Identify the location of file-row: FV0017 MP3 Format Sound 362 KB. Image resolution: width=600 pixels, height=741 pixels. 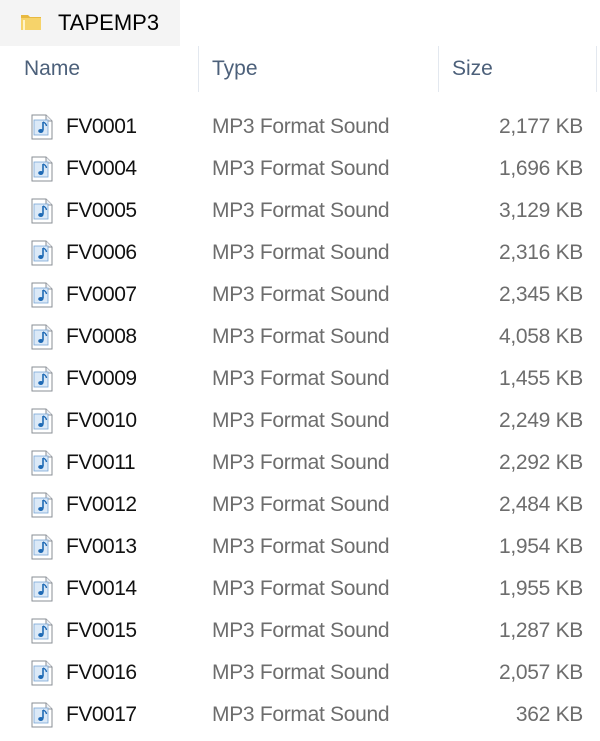
(300, 715).